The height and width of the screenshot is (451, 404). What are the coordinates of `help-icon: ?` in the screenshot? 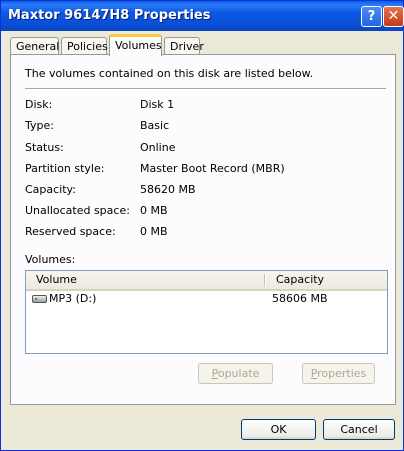 It's located at (371, 16).